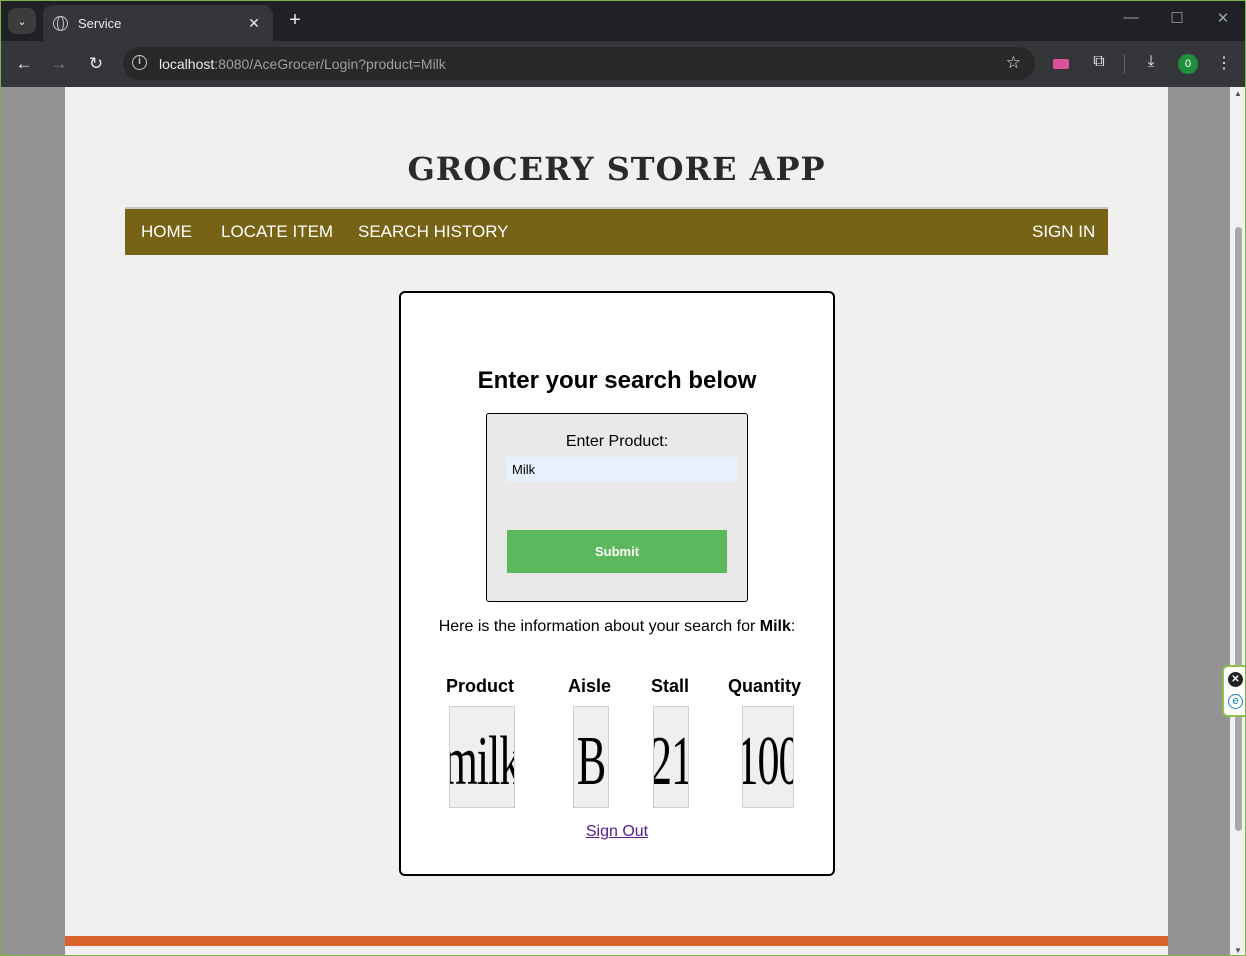 This screenshot has height=956, width=1246. Describe the element at coordinates (1063, 232) in the screenshot. I see `nav-sign-in: SIGN IN` at that location.